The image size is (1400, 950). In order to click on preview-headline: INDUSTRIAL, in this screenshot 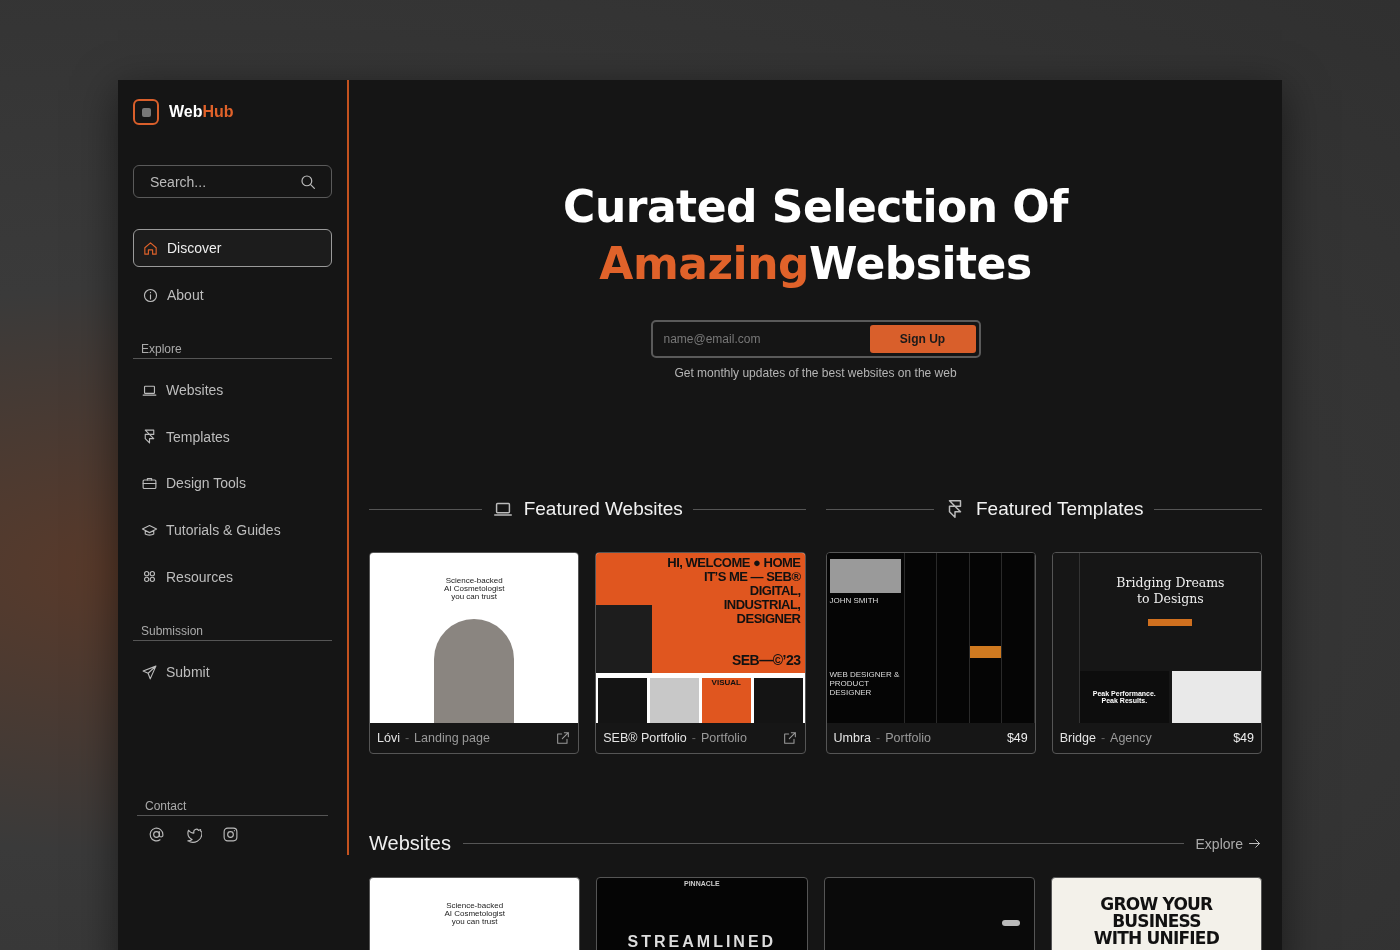, I will do `click(762, 605)`.